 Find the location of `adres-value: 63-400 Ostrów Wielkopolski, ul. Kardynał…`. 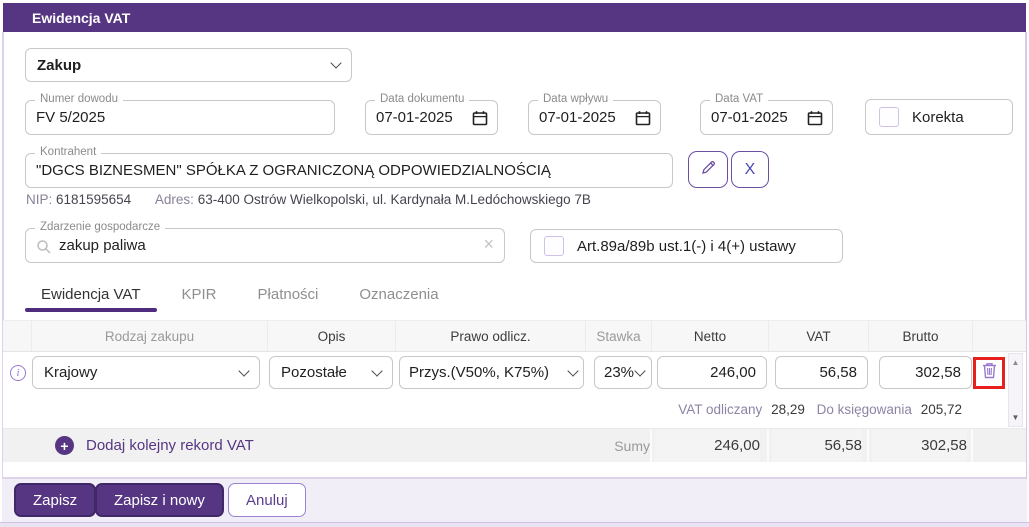

adres-value: 63-400 Ostrów Wielkopolski, ul. Kardynał… is located at coordinates (394, 199).